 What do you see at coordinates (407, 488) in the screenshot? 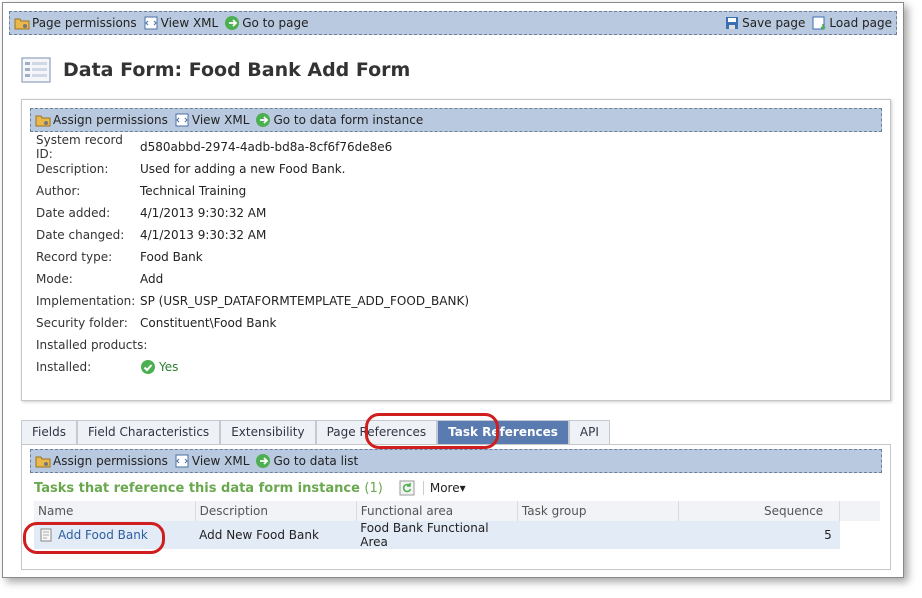
I see `refresh-icon` at bounding box center [407, 488].